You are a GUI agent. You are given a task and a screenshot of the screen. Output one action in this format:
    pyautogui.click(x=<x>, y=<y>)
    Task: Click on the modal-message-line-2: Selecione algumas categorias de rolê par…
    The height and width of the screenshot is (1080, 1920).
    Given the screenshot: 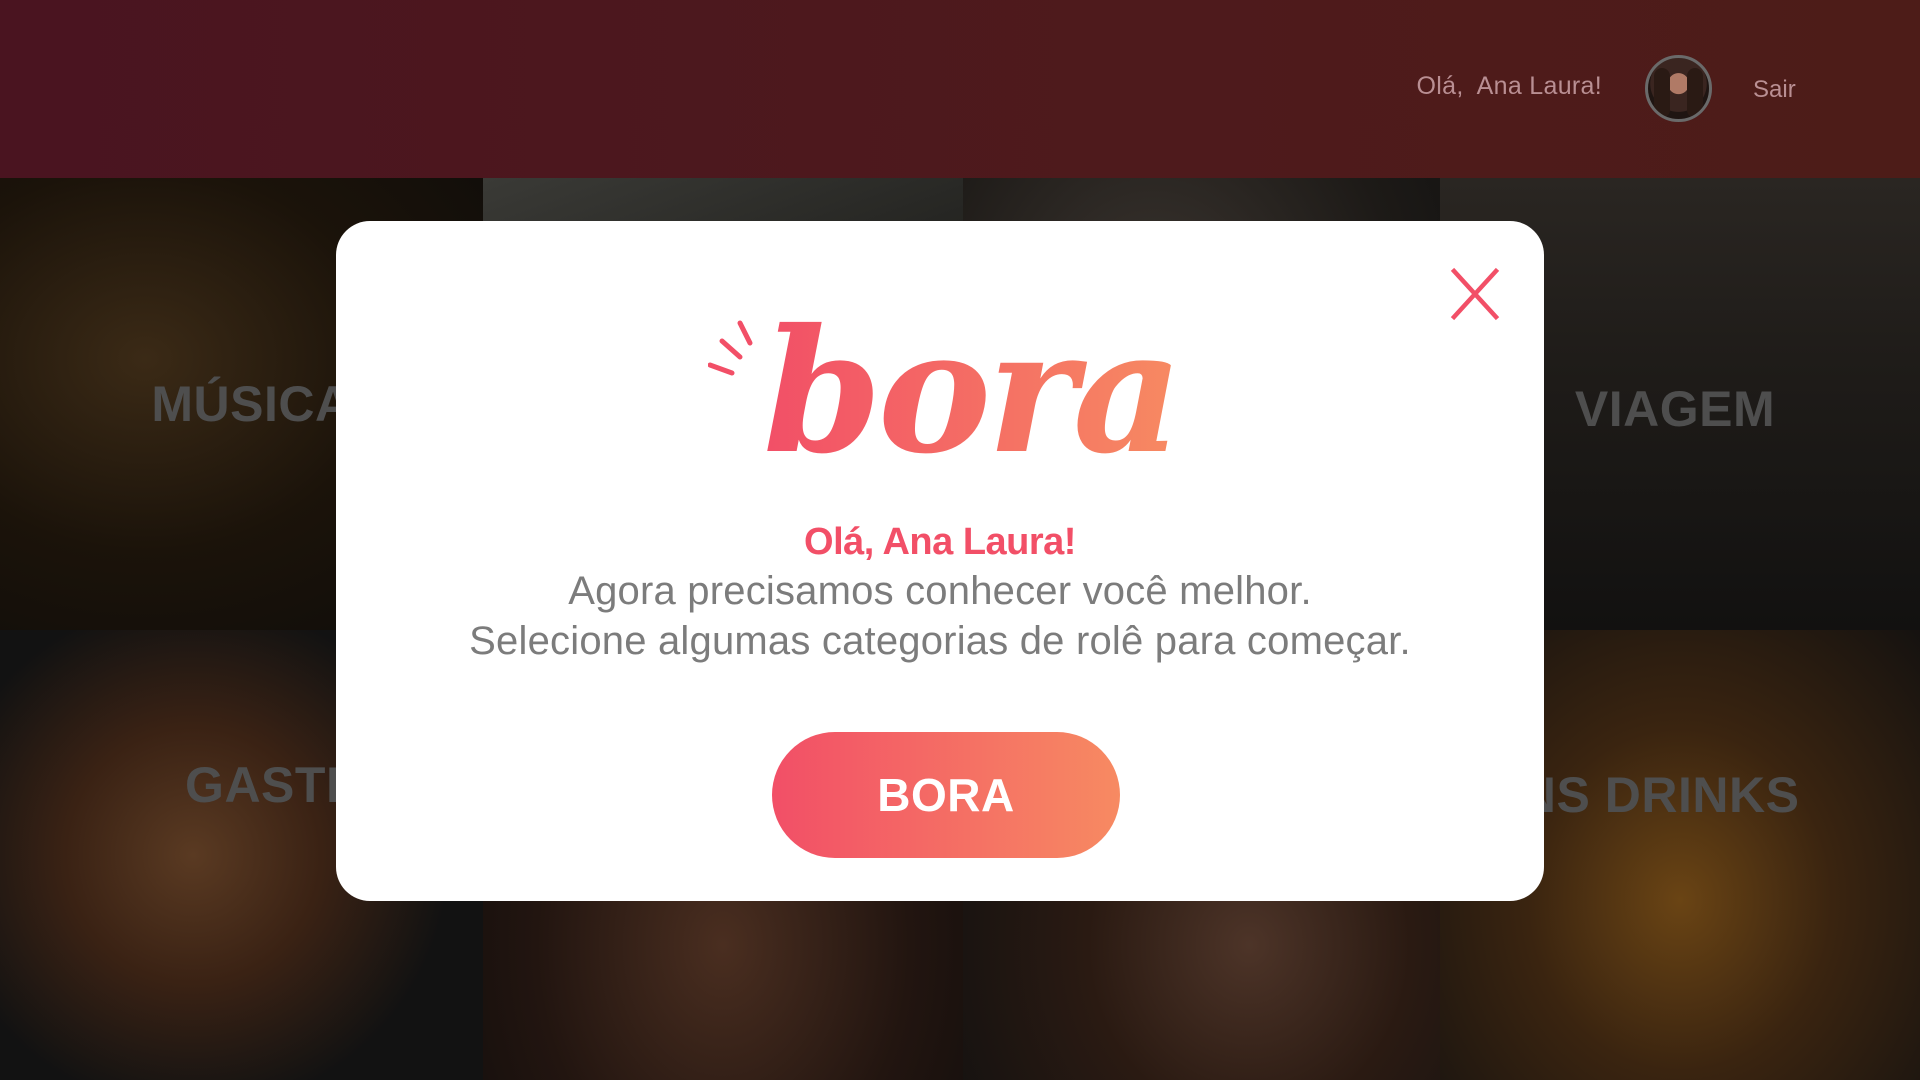 What is the action you would take?
    pyautogui.click(x=940, y=641)
    